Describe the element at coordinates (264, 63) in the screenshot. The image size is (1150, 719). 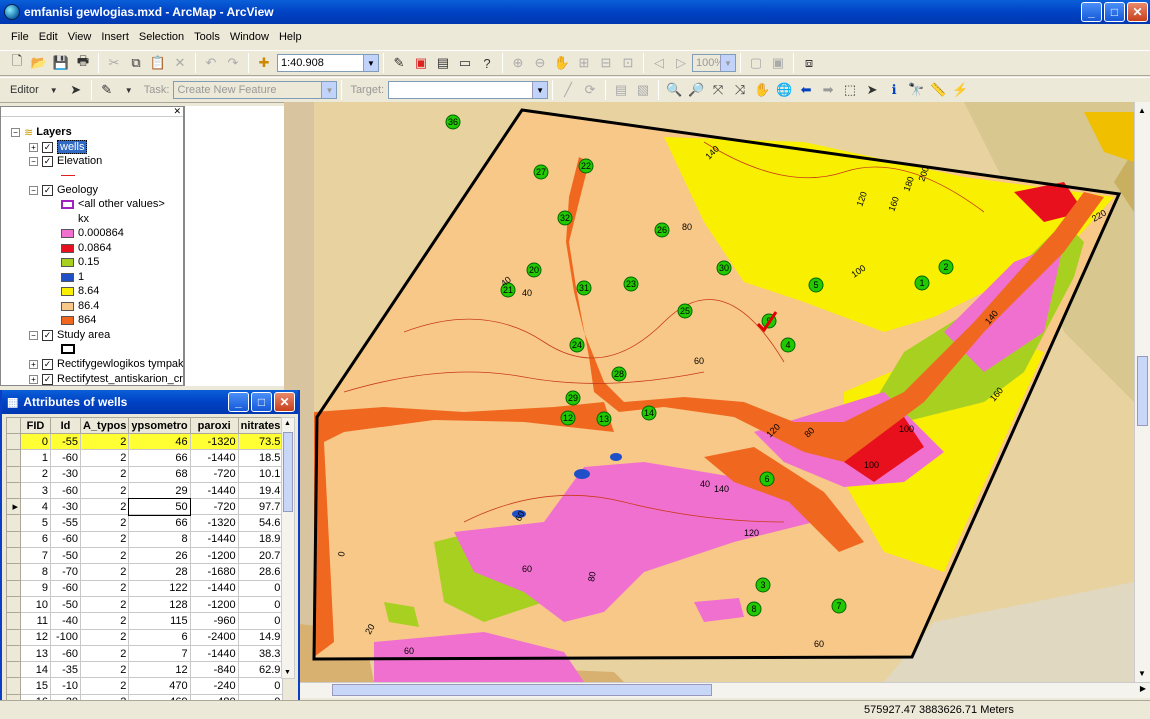
I see `add-data-icon: ✚` at that location.